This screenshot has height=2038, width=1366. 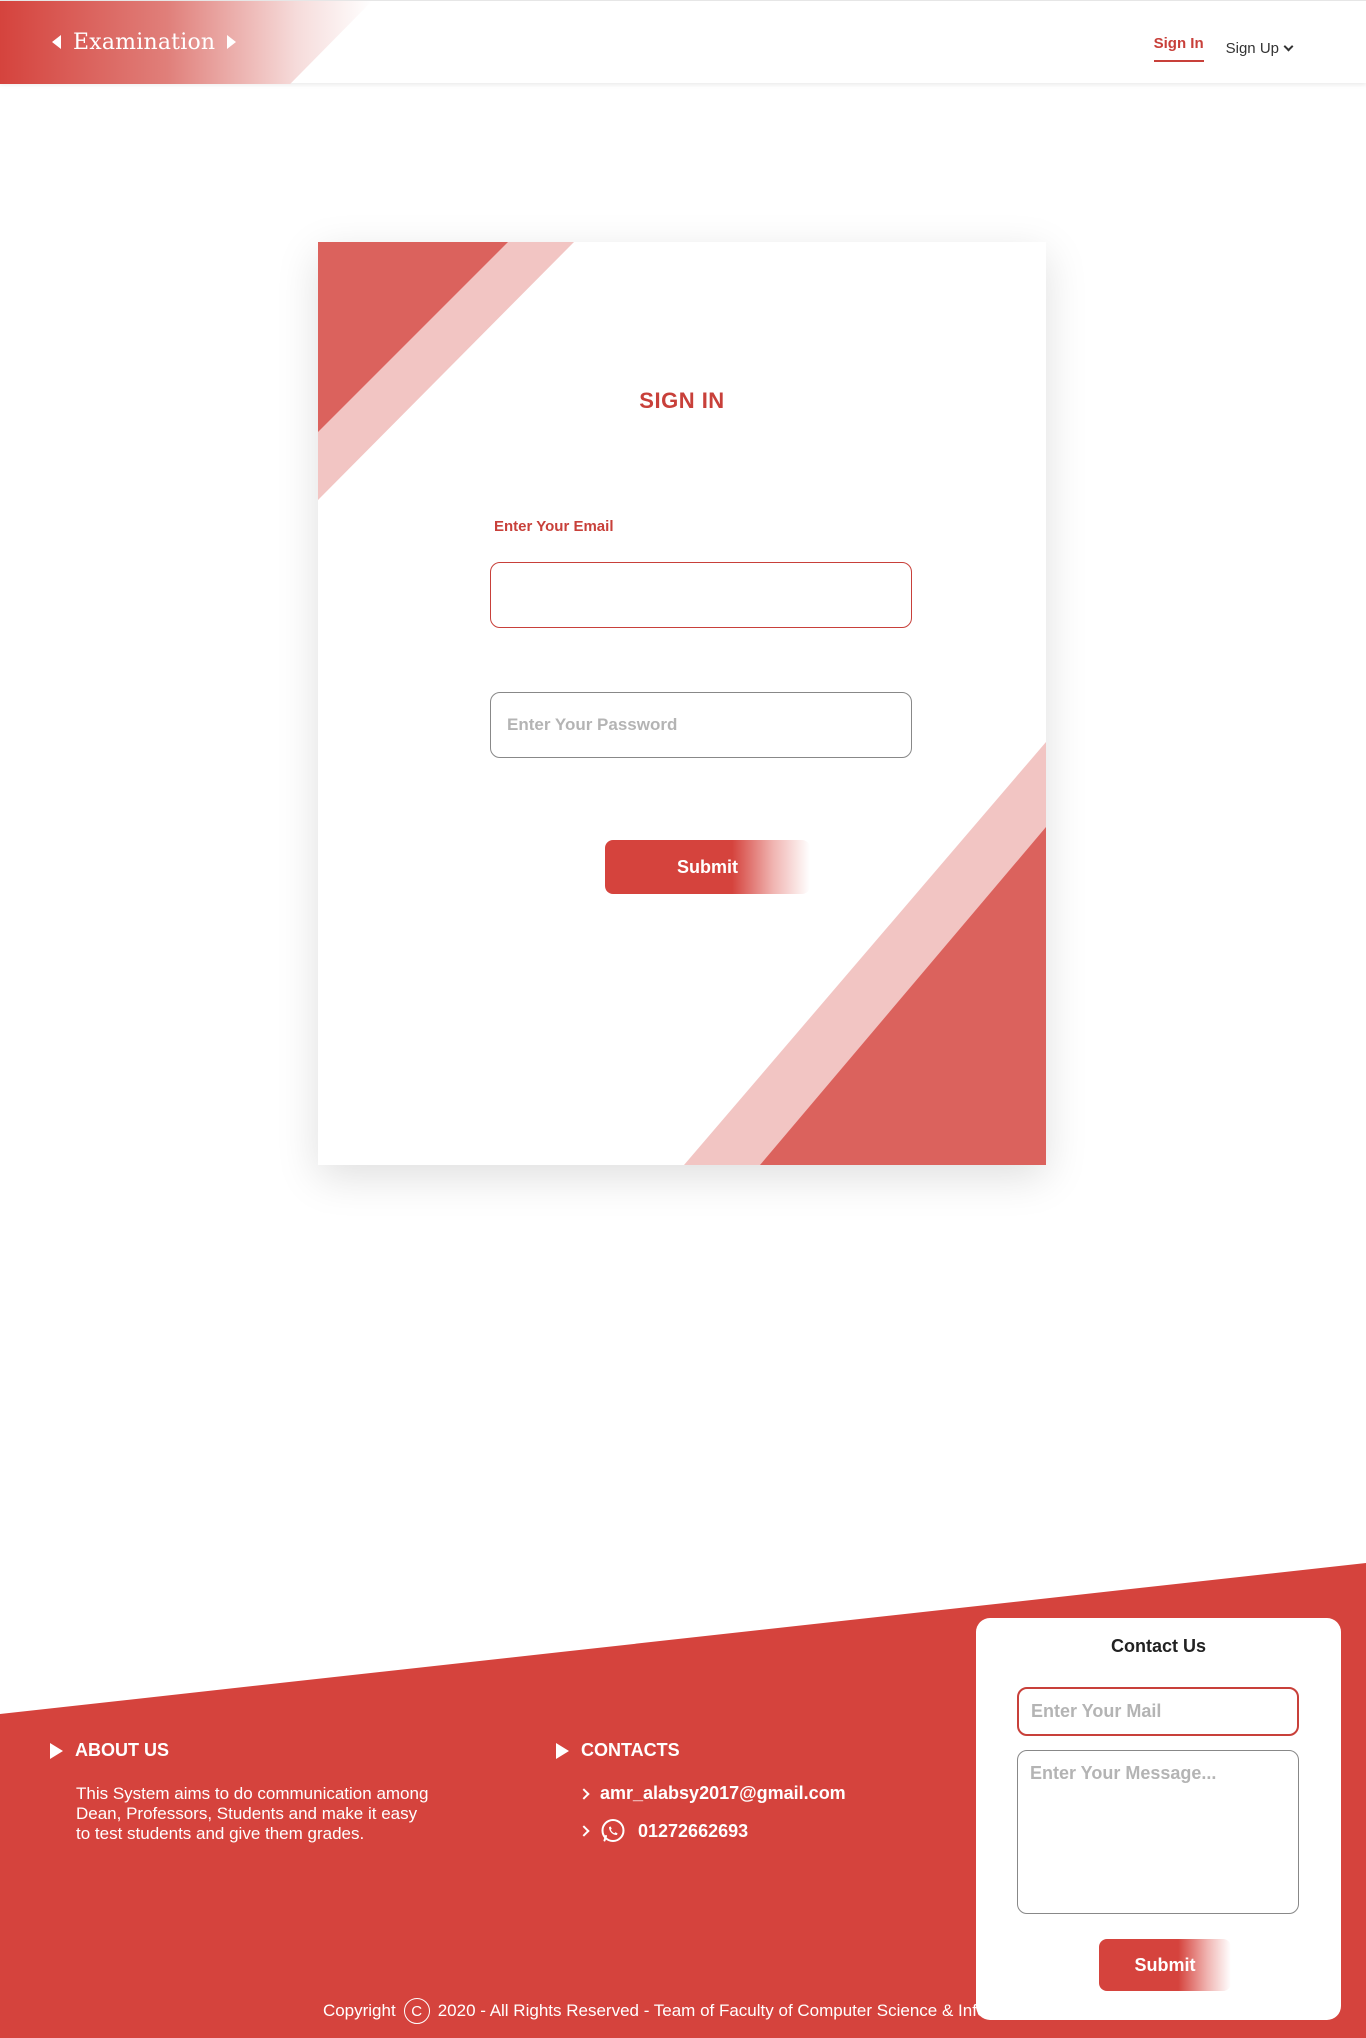 I want to click on caret-left-icon, so click(x=56, y=42).